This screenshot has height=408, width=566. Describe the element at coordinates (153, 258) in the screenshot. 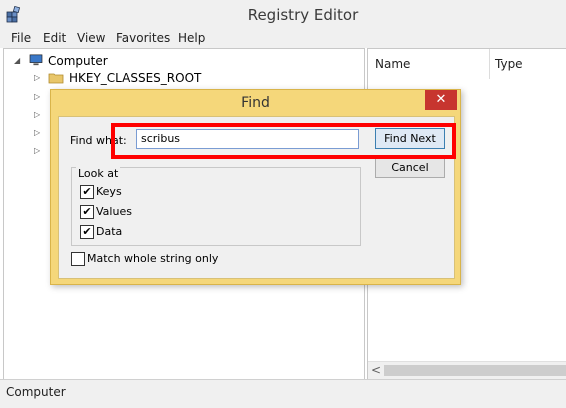

I see `match-whole-label: Match whole string only` at that location.